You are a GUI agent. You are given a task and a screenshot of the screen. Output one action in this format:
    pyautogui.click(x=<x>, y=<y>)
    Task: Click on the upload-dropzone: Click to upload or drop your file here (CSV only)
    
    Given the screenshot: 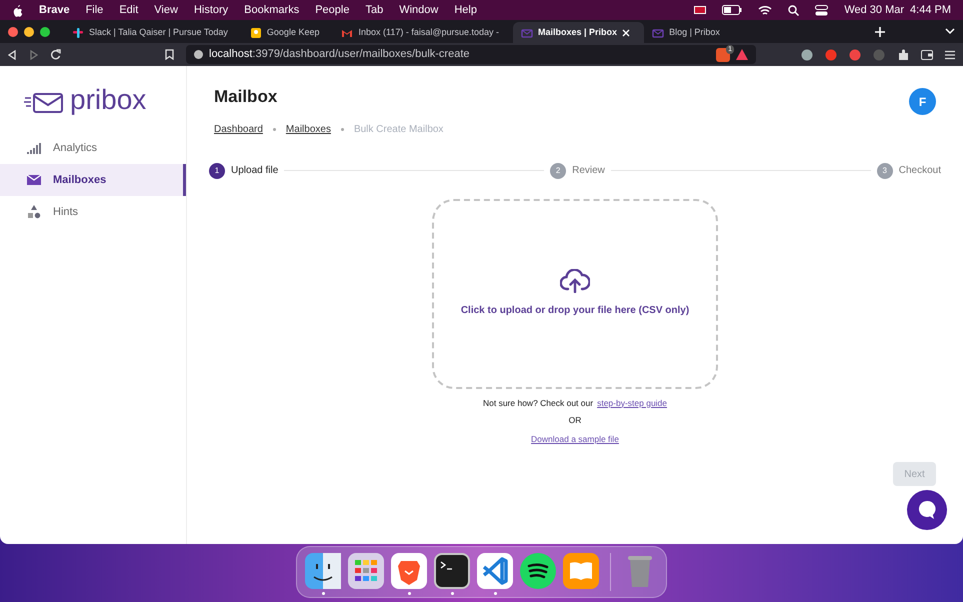 What is the action you would take?
    pyautogui.click(x=575, y=293)
    